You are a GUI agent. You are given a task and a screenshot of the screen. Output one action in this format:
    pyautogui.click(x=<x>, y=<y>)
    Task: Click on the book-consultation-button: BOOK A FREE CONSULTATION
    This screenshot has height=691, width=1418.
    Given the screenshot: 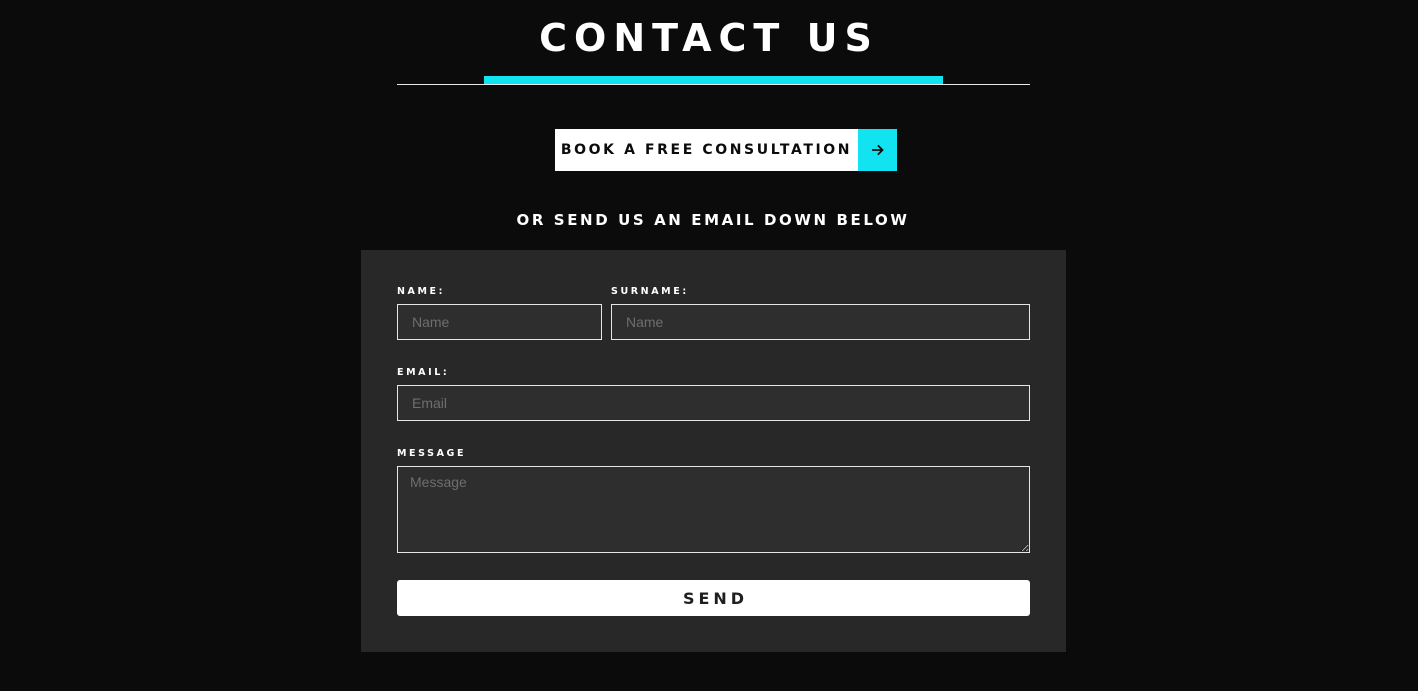 What is the action you would take?
    pyautogui.click(x=726, y=150)
    